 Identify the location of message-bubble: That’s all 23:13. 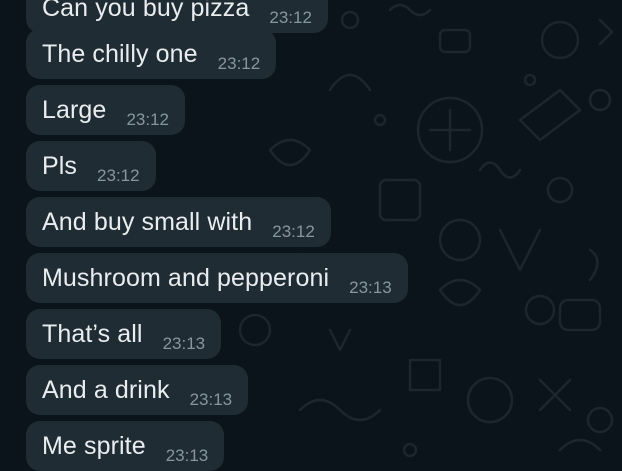
(124, 334).